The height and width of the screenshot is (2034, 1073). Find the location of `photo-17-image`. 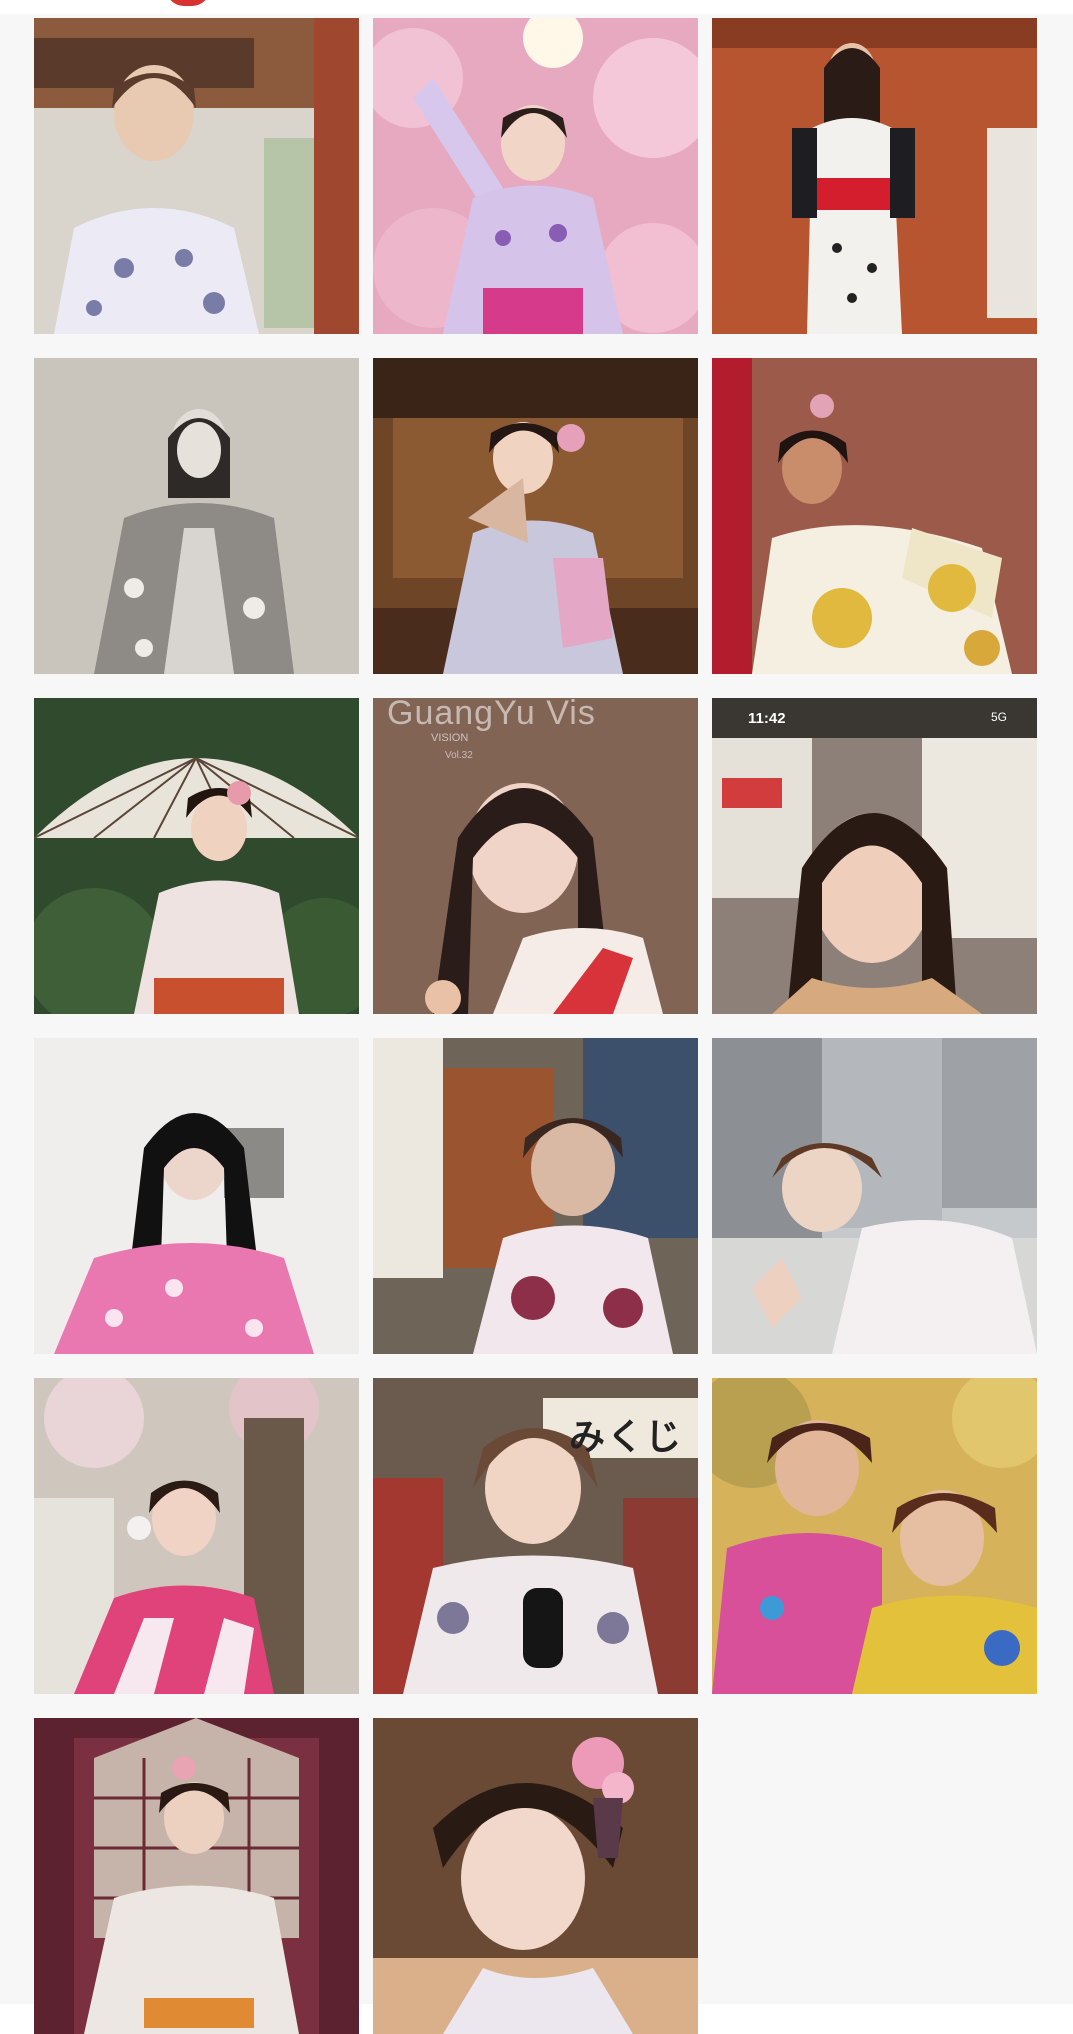

photo-17-image is located at coordinates (535, 1876).